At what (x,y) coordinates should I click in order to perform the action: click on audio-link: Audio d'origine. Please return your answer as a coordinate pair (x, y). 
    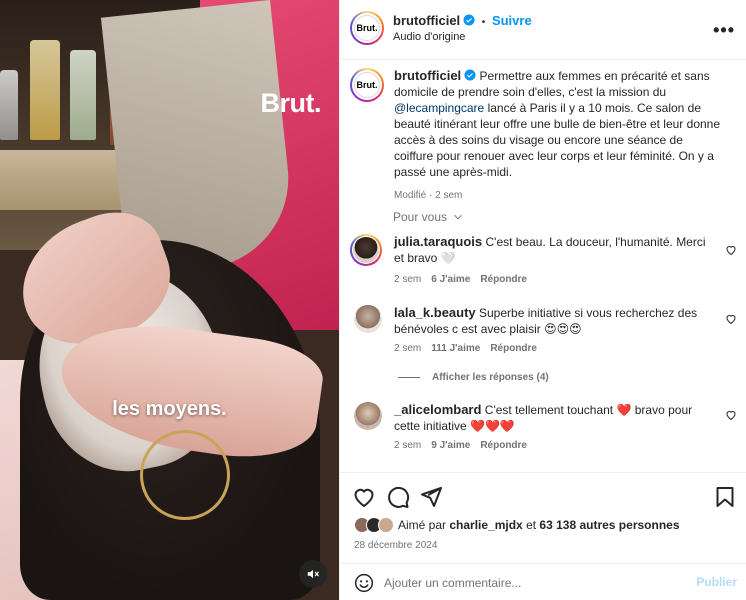
    Looking at the image, I should click on (429, 37).